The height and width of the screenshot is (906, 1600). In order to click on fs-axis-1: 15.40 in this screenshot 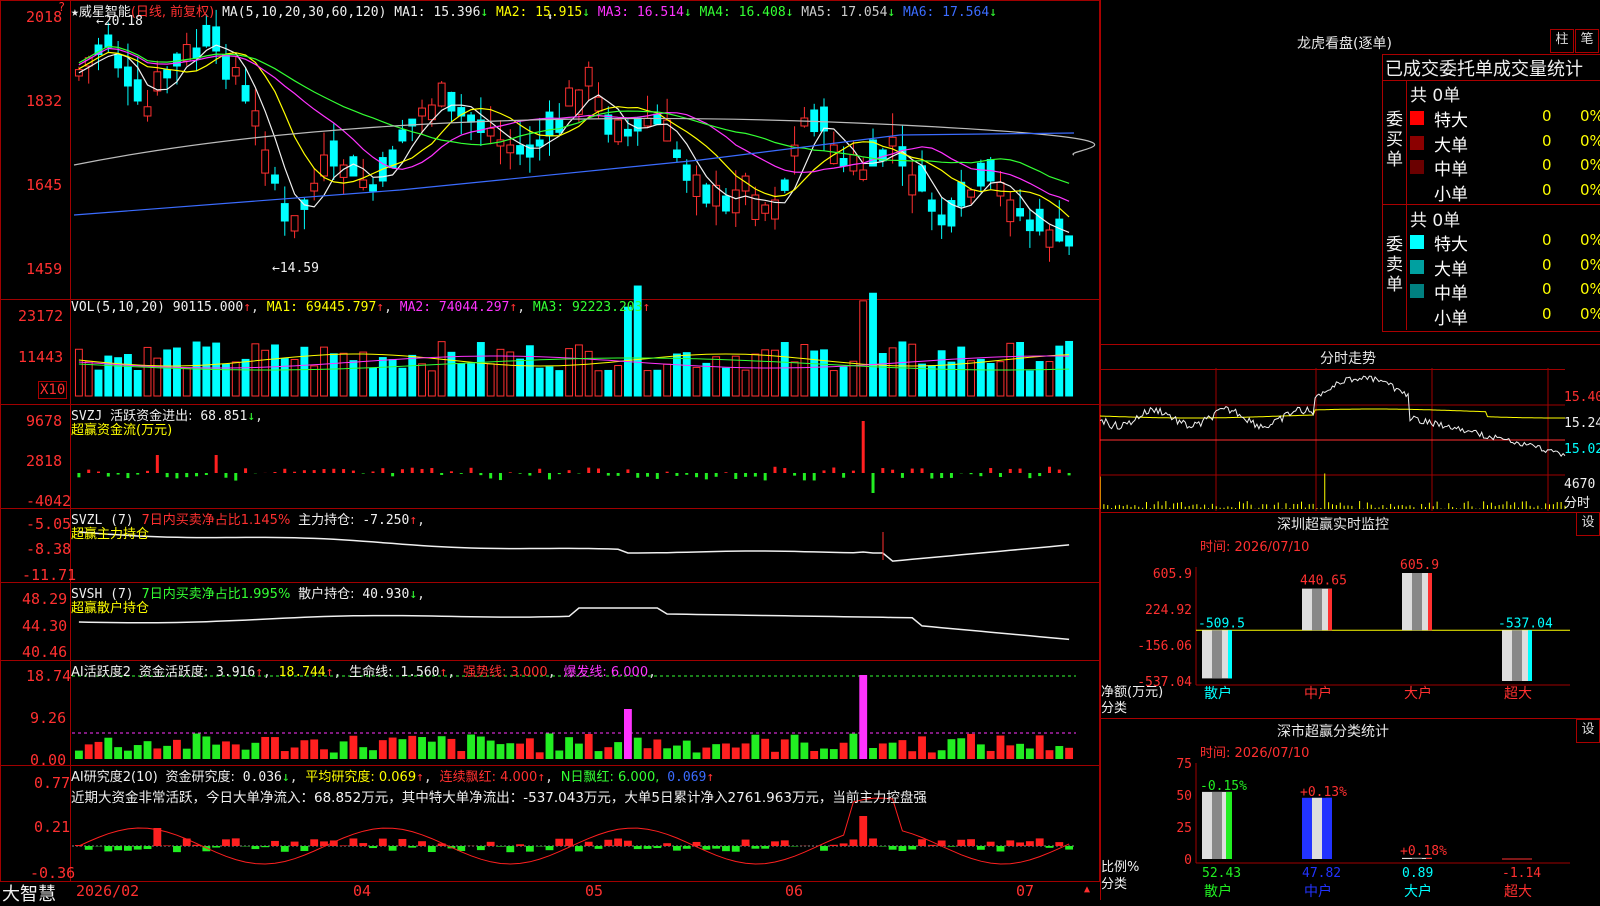, I will do `click(1582, 397)`.